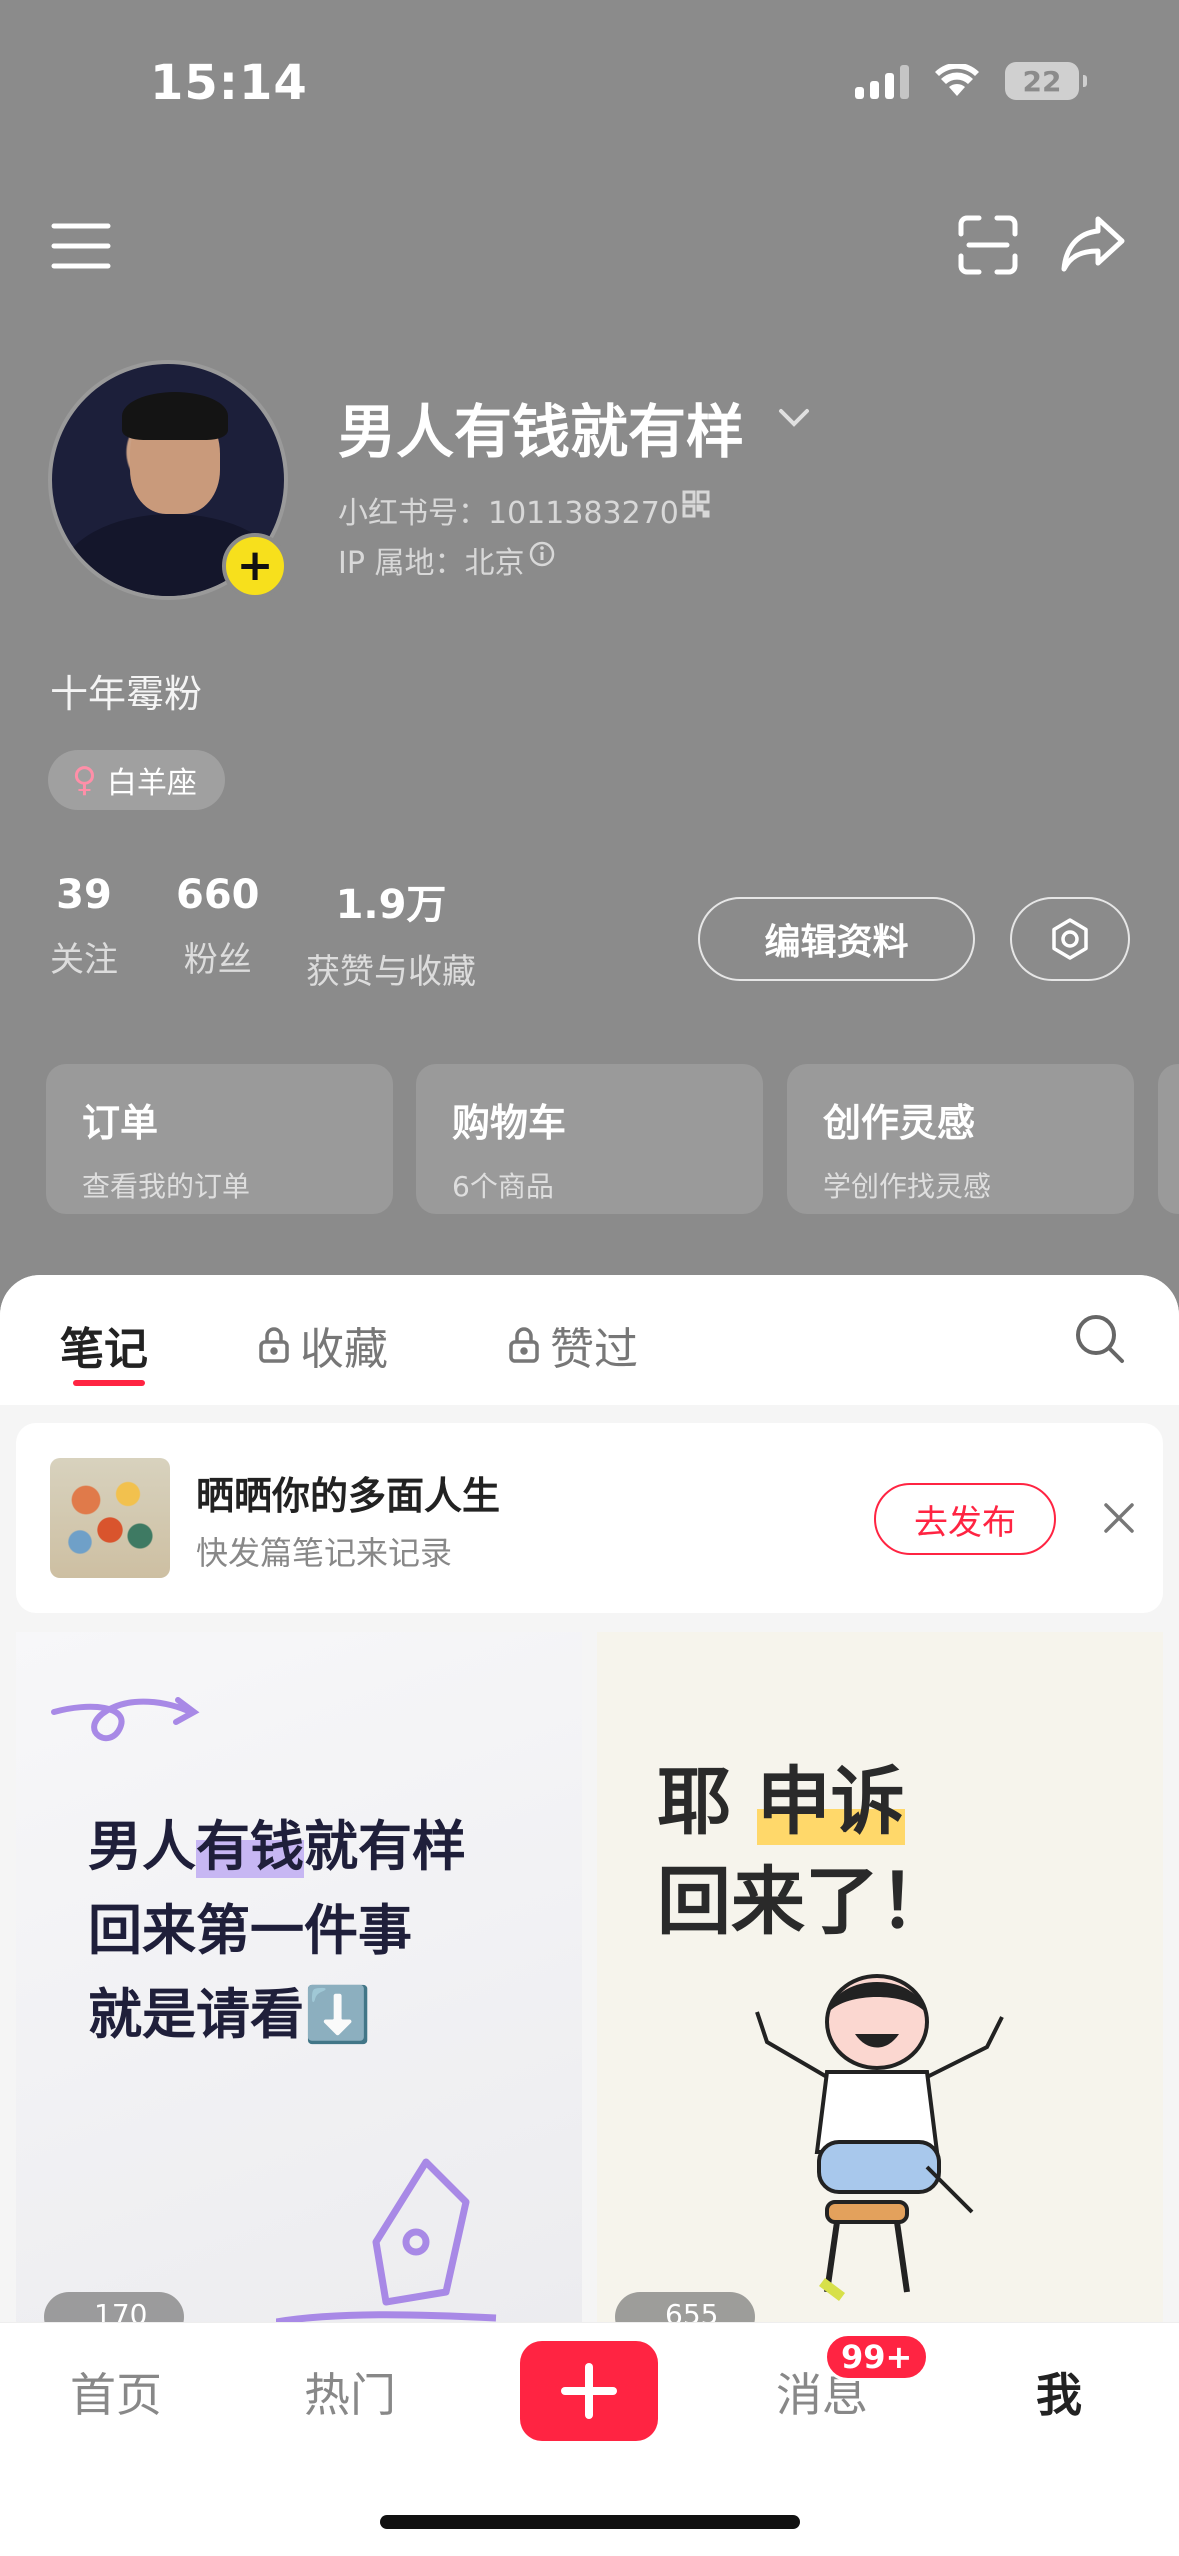 The width and height of the screenshot is (1179, 2556). I want to click on tab-notes: 笔记, so click(104, 1345).